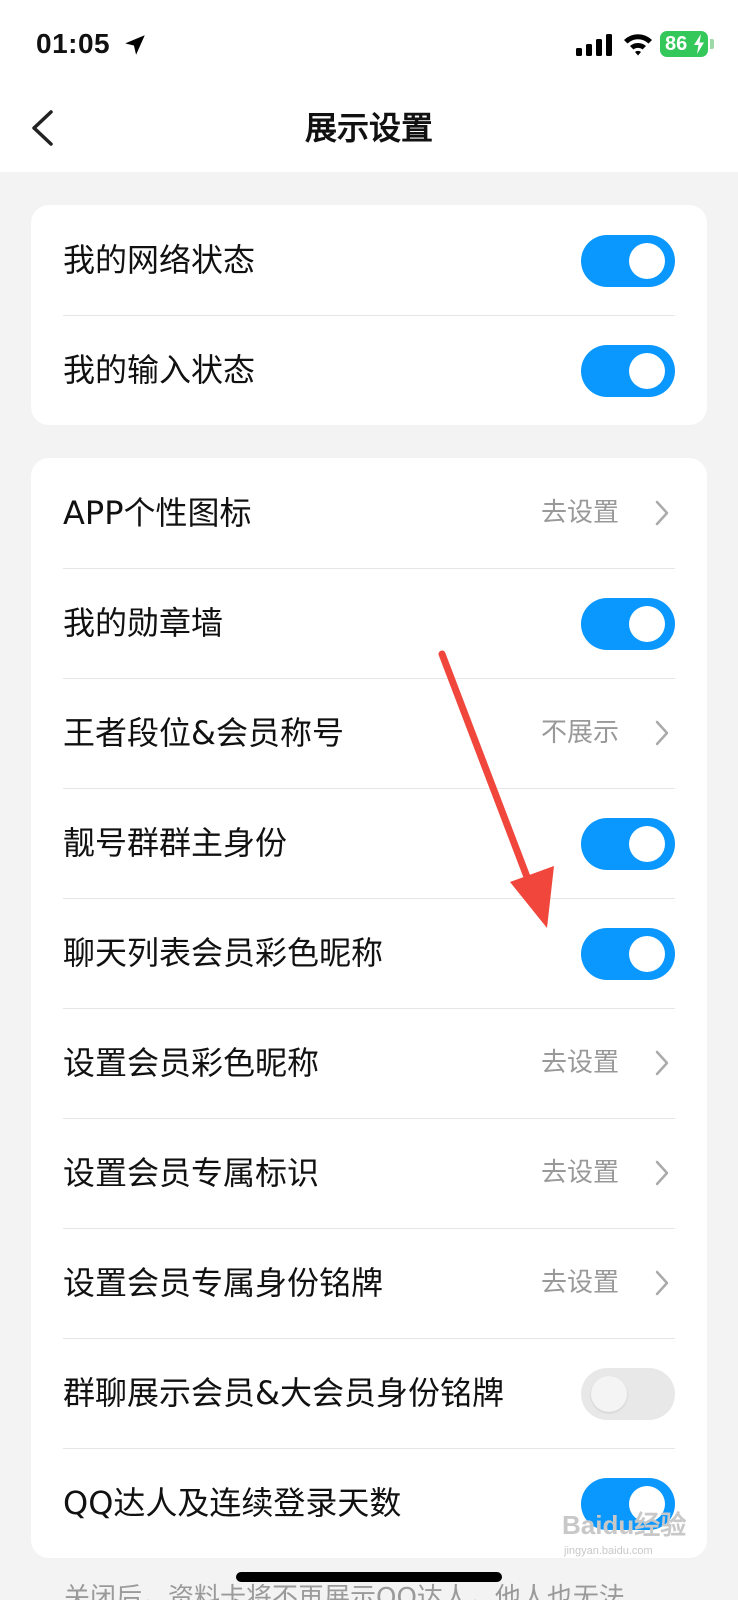 The image size is (738, 1600). Describe the element at coordinates (203, 733) in the screenshot. I see `setting-label: 王者段位&会员称号` at that location.